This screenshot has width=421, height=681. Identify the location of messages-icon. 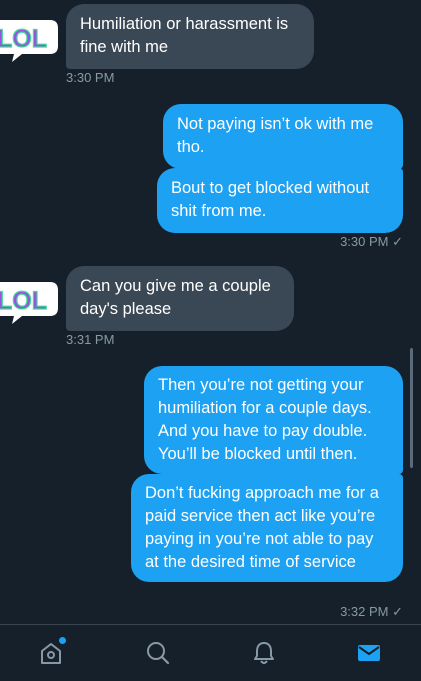
(369, 653).